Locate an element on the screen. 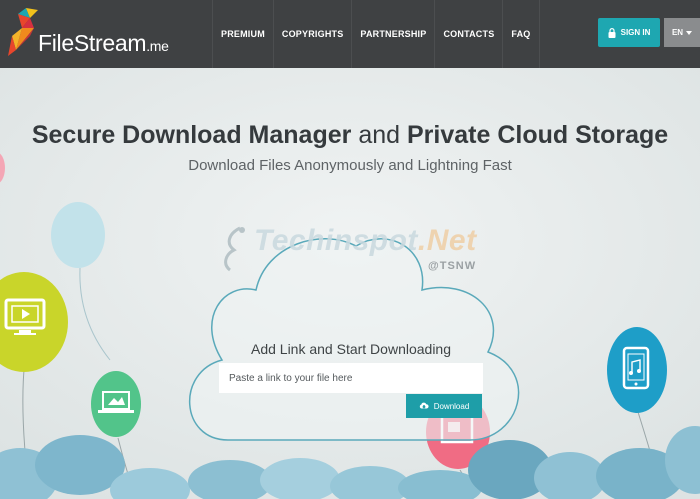 Image resolution: width=700 pixels, height=499 pixels. filestream-logo: FileStream.me is located at coordinates (89, 34).